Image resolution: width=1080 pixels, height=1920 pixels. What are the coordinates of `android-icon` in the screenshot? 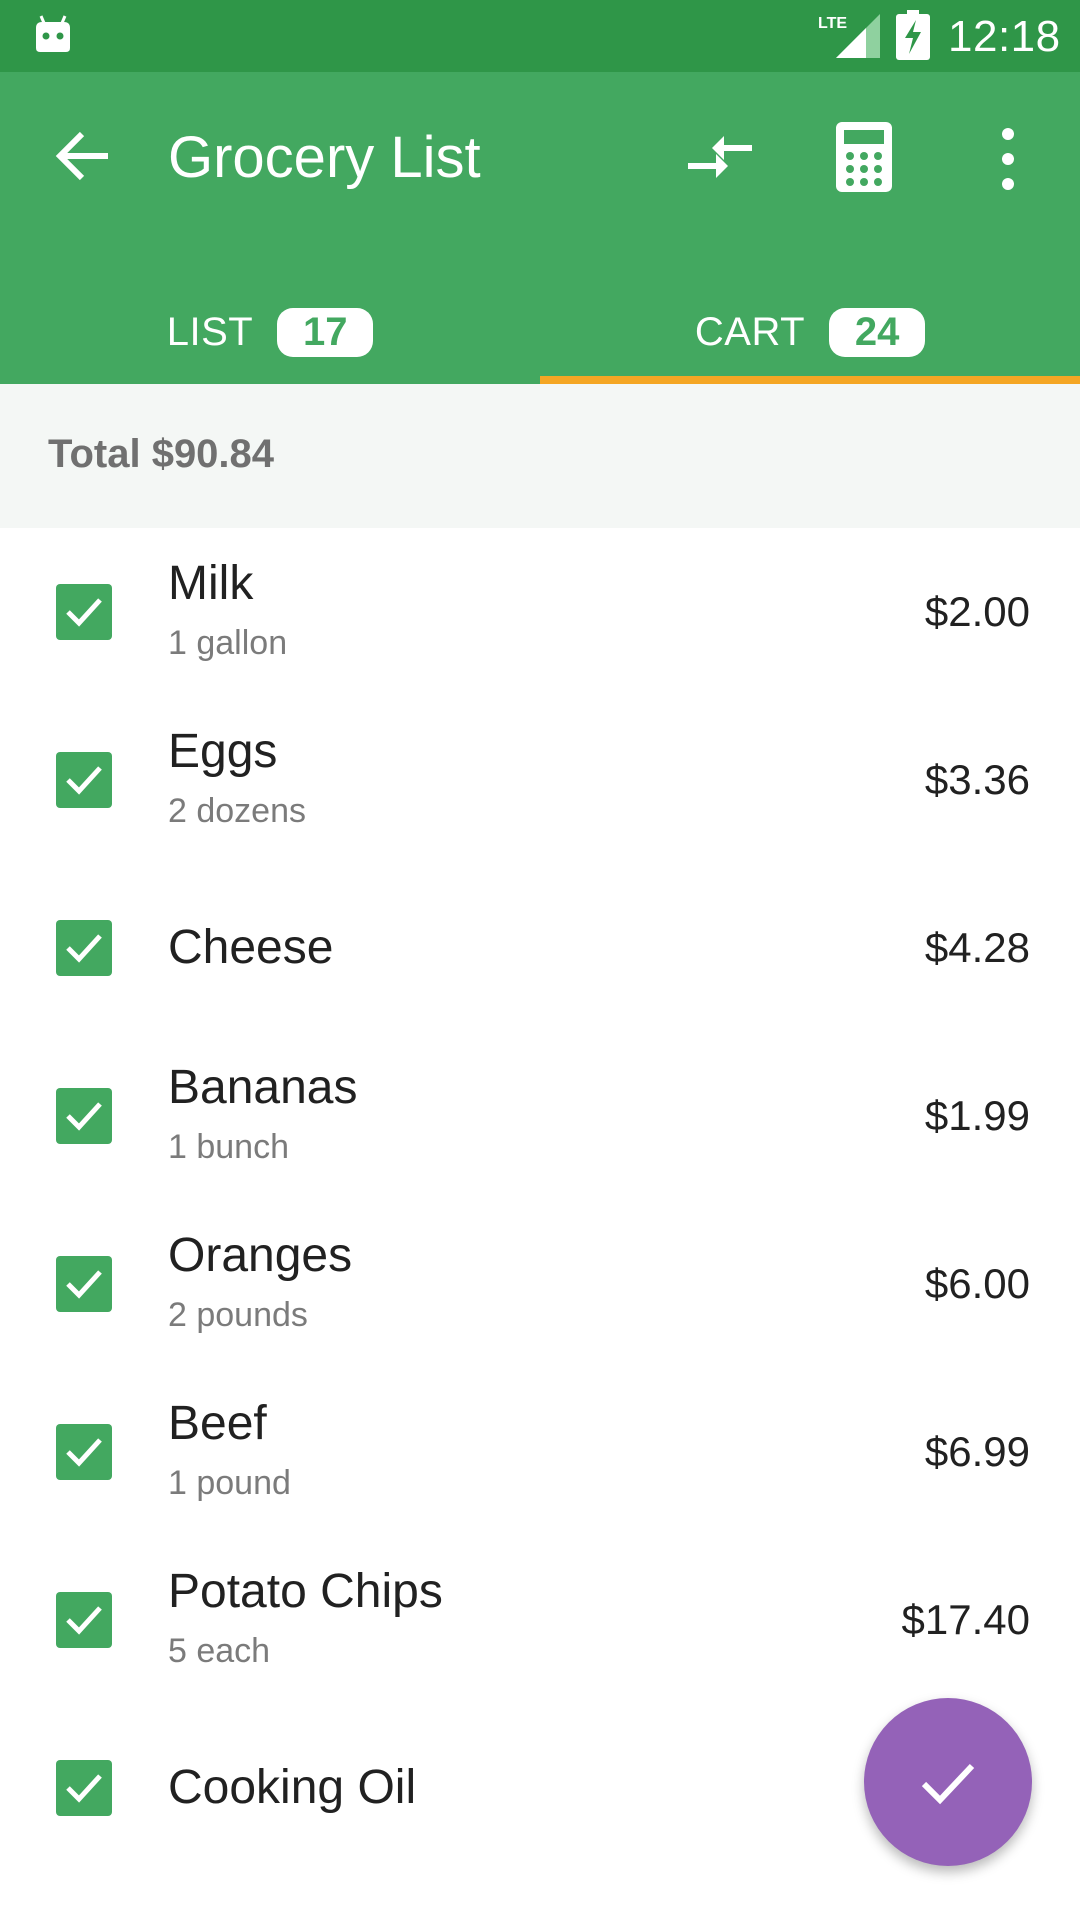 It's located at (53, 33).